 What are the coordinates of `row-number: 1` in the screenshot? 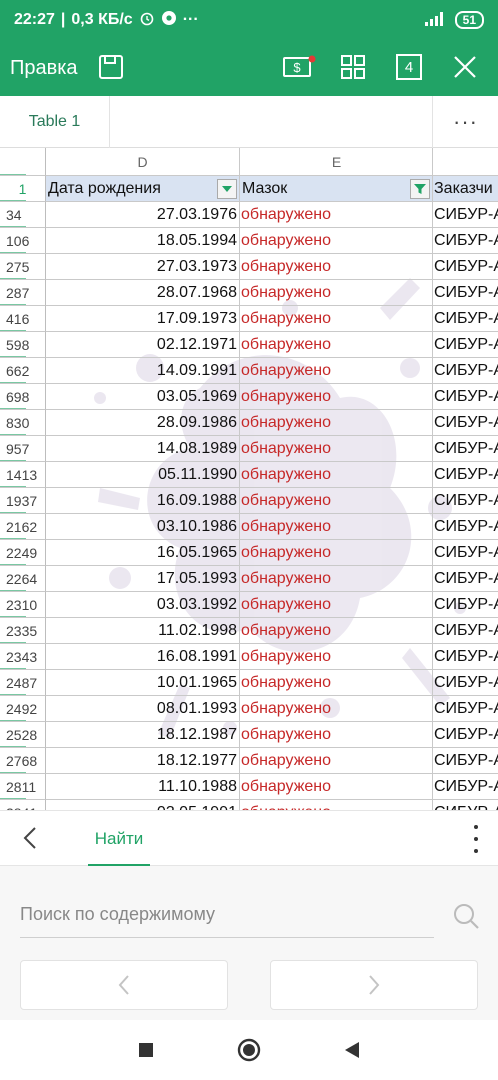 It's located at (23, 189).